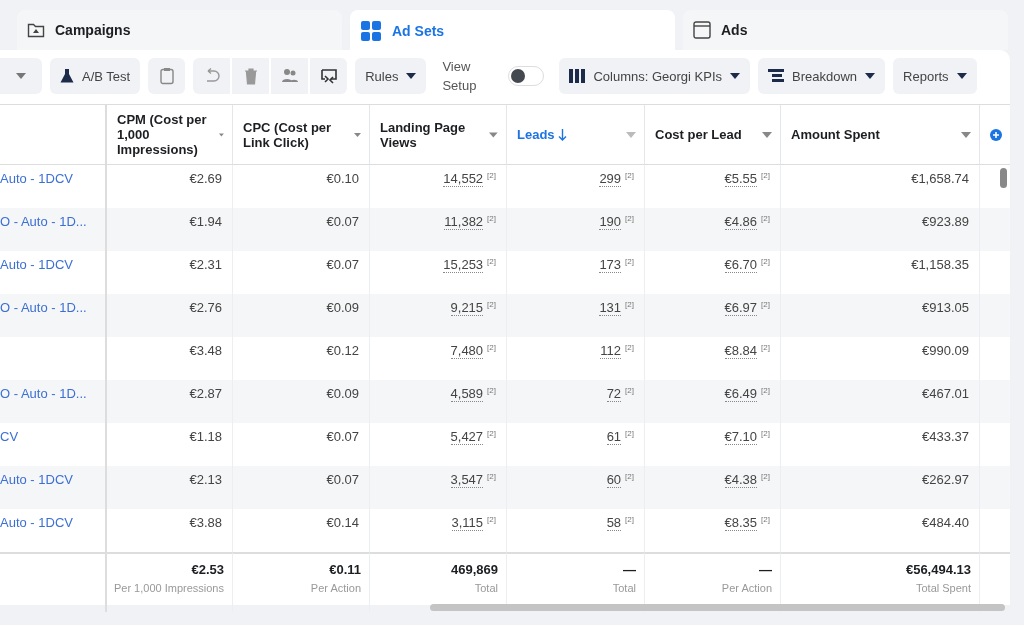 This screenshot has height=625, width=1024. What do you see at coordinates (655, 76) in the screenshot?
I see `menu-button: Columns: Georgi KPIs` at bounding box center [655, 76].